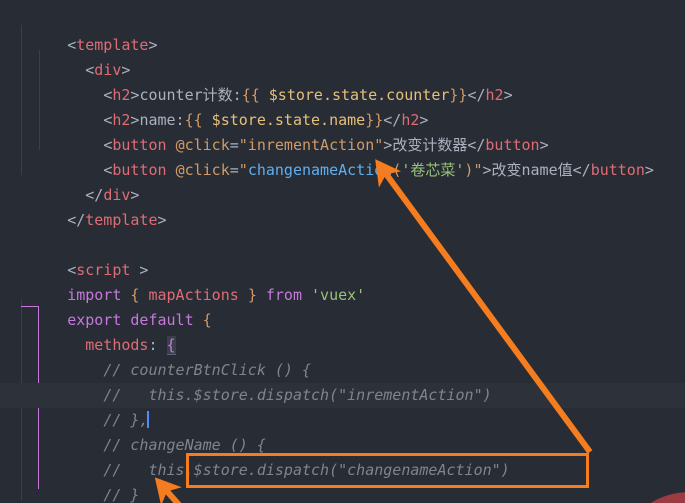  I want to click on token-brace-close: }, so click(252, 295).